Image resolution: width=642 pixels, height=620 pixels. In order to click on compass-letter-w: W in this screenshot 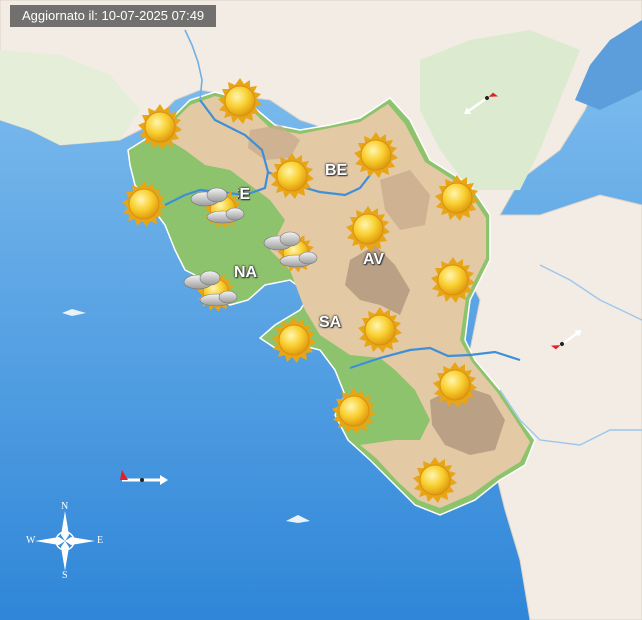, I will do `click(31, 540)`.